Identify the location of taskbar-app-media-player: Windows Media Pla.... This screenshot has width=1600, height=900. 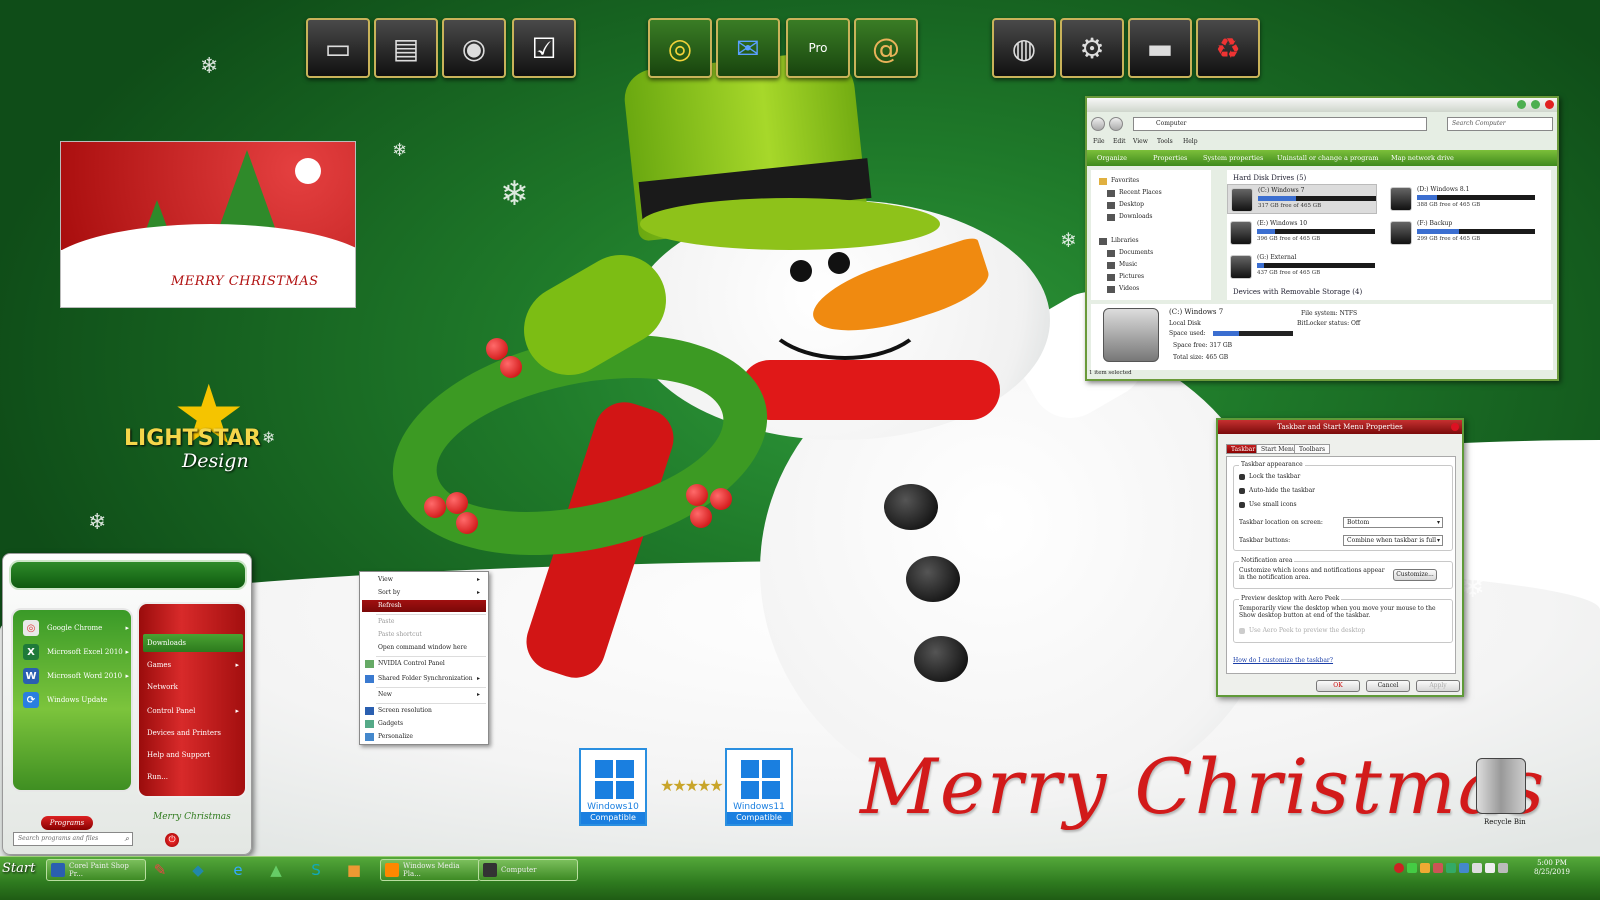
(430, 870).